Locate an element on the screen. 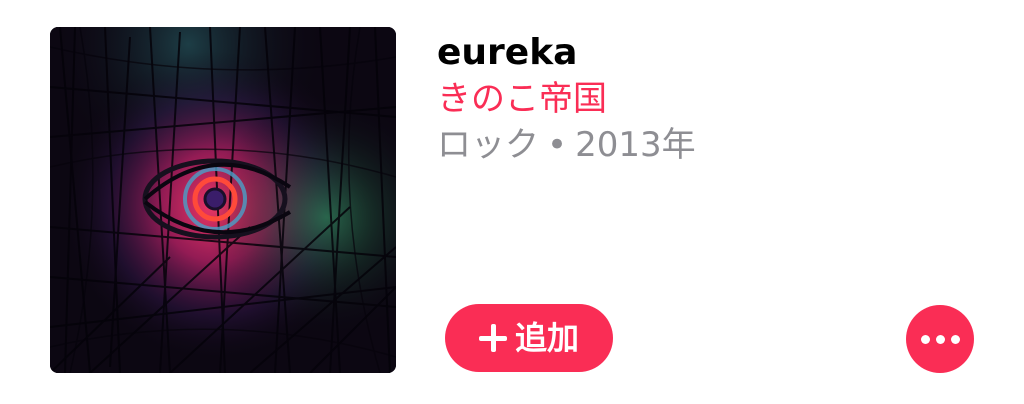 This screenshot has height=404, width=1024. add-to-library-button: 追加 is located at coordinates (529, 338).